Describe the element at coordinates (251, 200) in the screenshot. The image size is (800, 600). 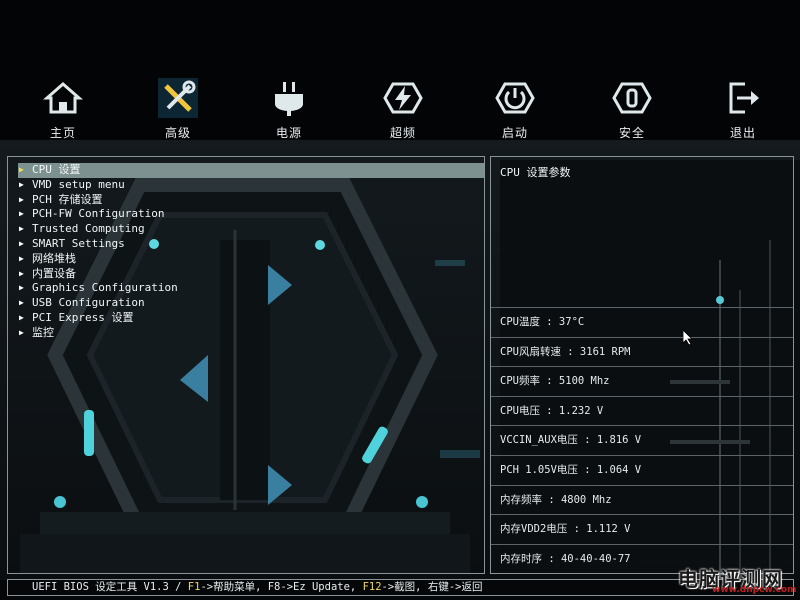
I see `menu-item-pch-storage: ▶ PCH 存储设置` at that location.